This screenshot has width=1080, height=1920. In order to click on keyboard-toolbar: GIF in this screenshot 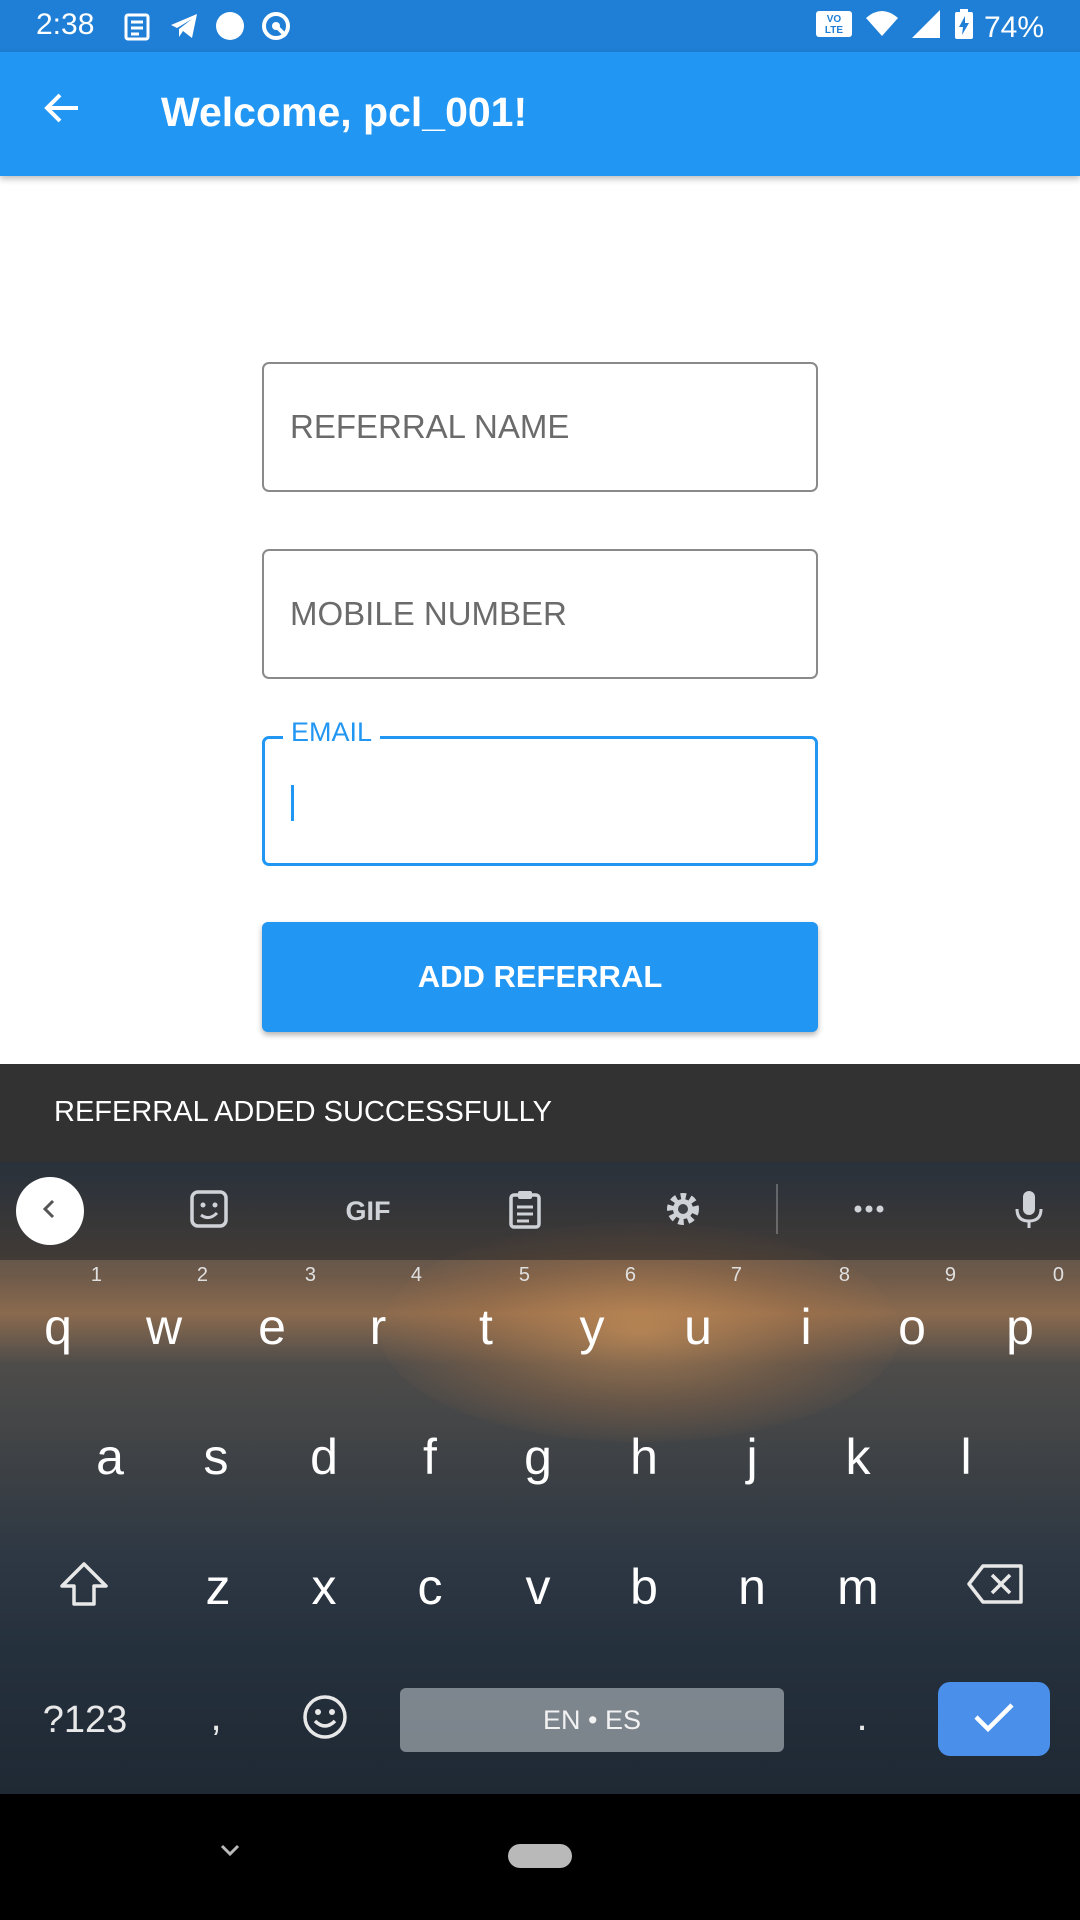, I will do `click(540, 1211)`.